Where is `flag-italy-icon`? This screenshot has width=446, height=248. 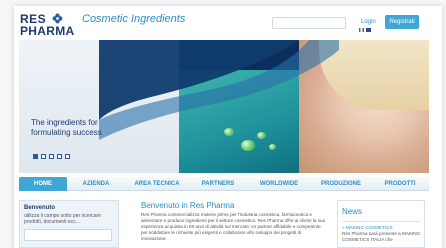
flag-italy-icon is located at coordinates (361, 30).